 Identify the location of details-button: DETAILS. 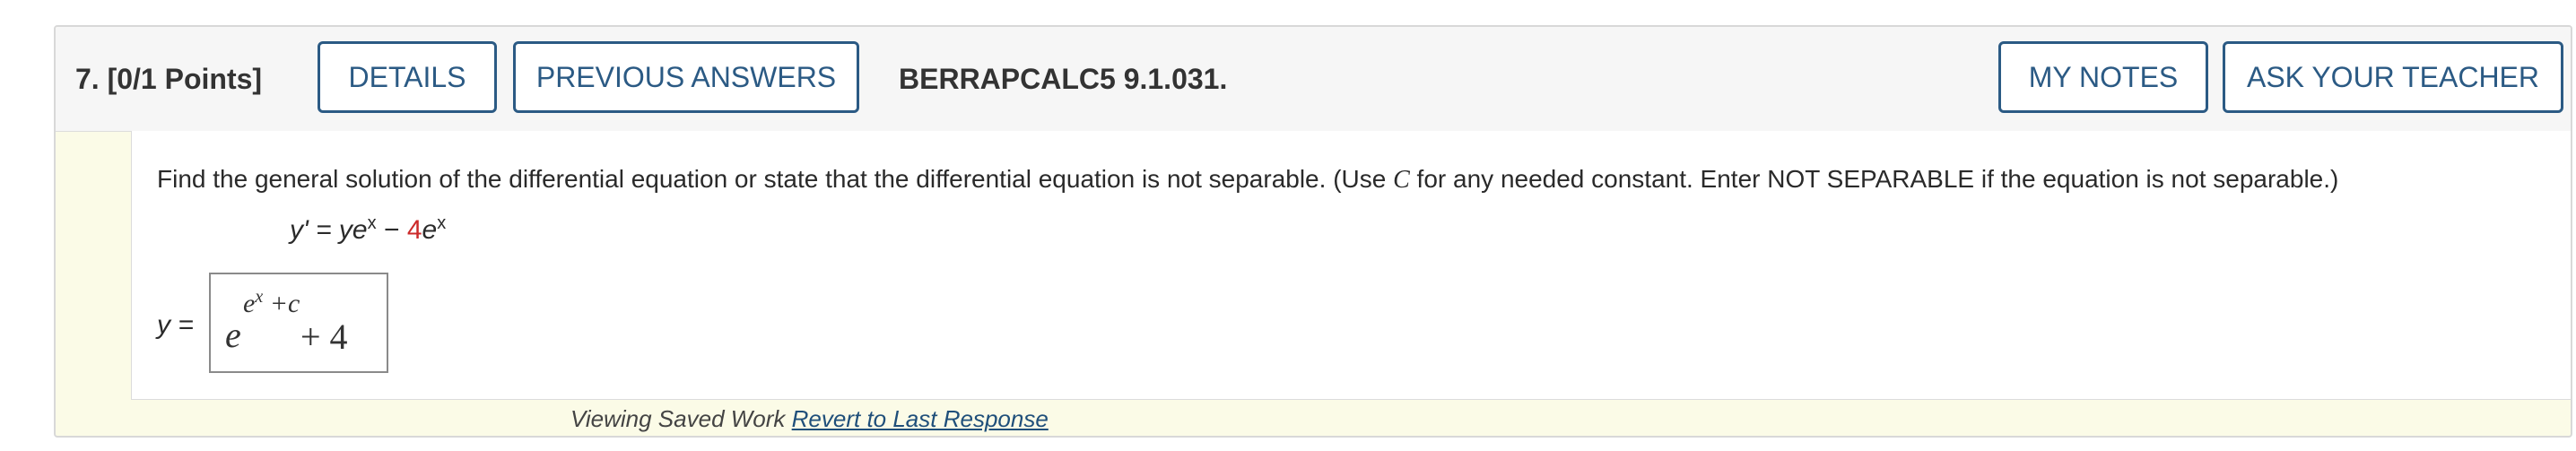
(407, 77).